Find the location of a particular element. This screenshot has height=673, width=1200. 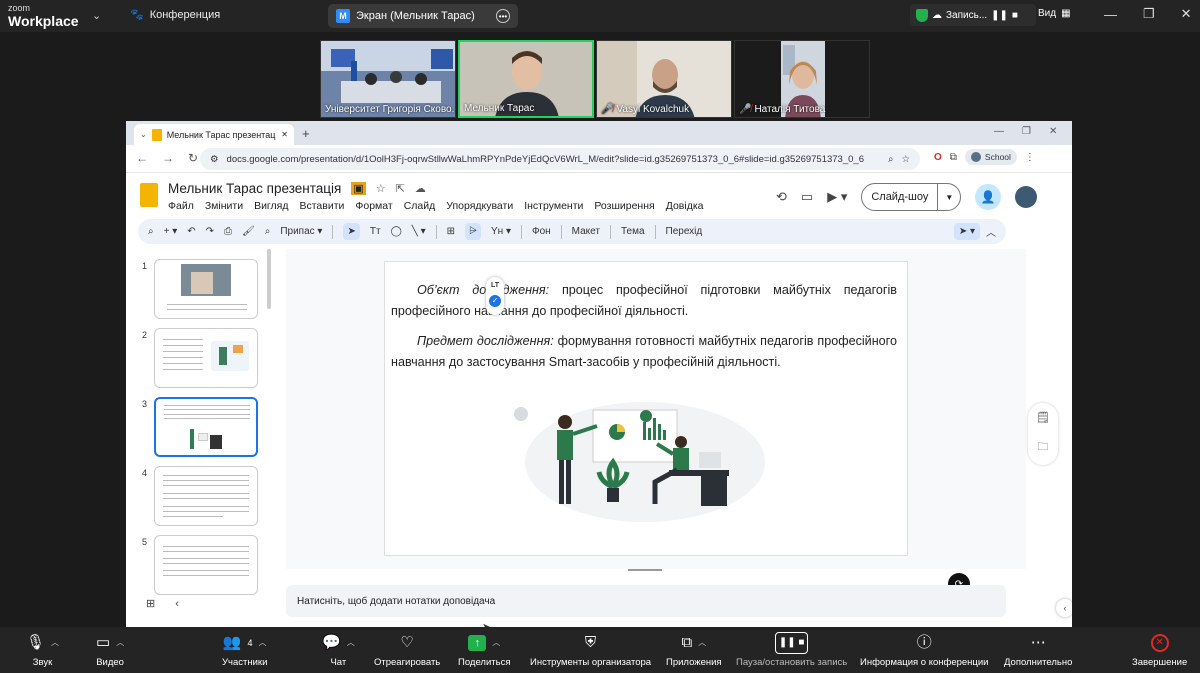

more-icon: ••• is located at coordinates (503, 16).